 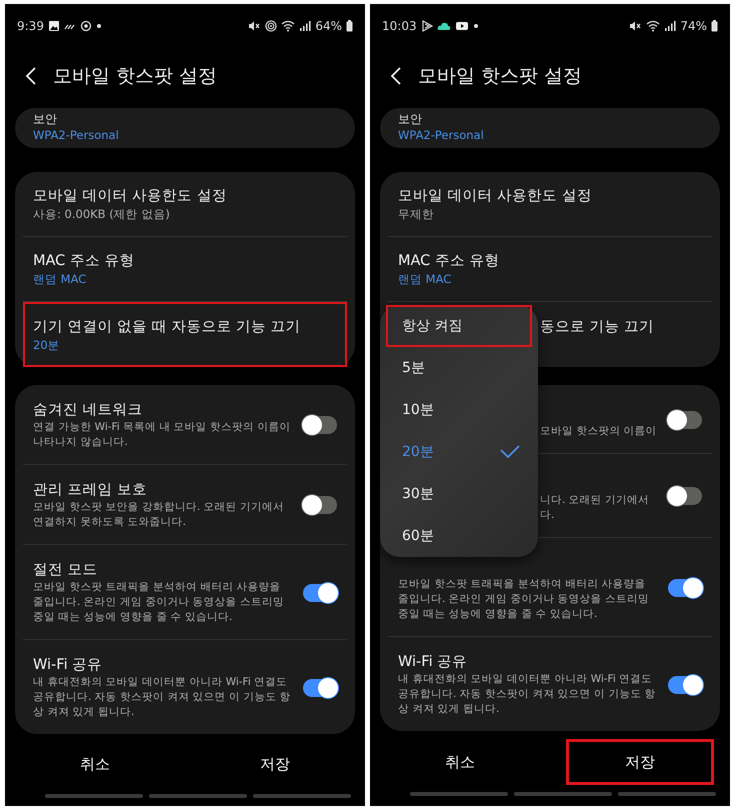 I want to click on menu-option: 60분, so click(x=459, y=536).